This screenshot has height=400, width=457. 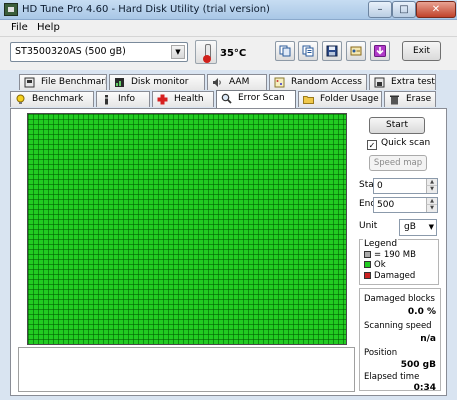 What do you see at coordinates (421, 51) in the screenshot?
I see `exit-button: Exit` at bounding box center [421, 51].